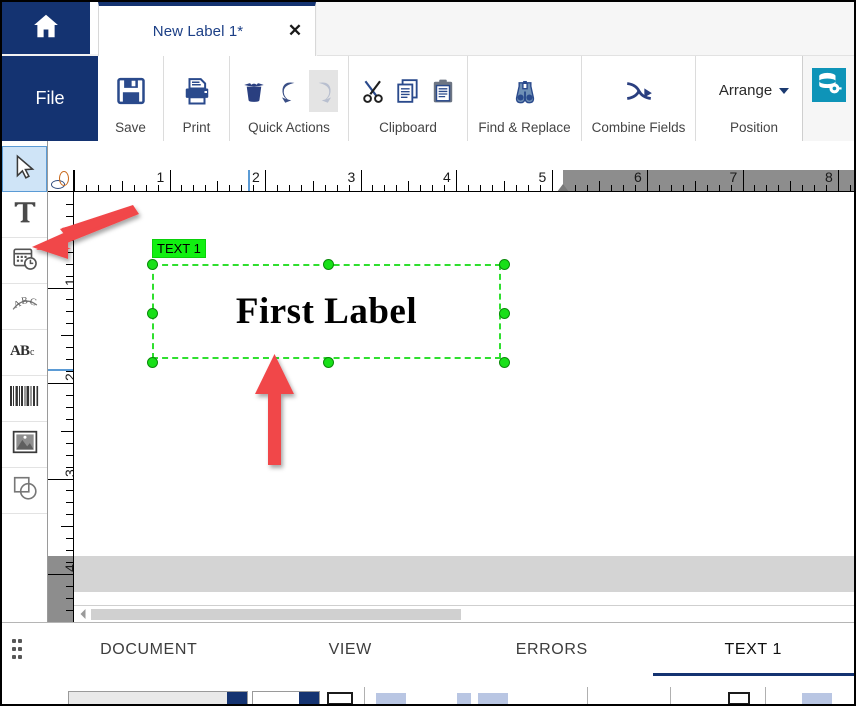  Describe the element at coordinates (504, 313) in the screenshot. I see `resize-handle-middle-right` at that location.